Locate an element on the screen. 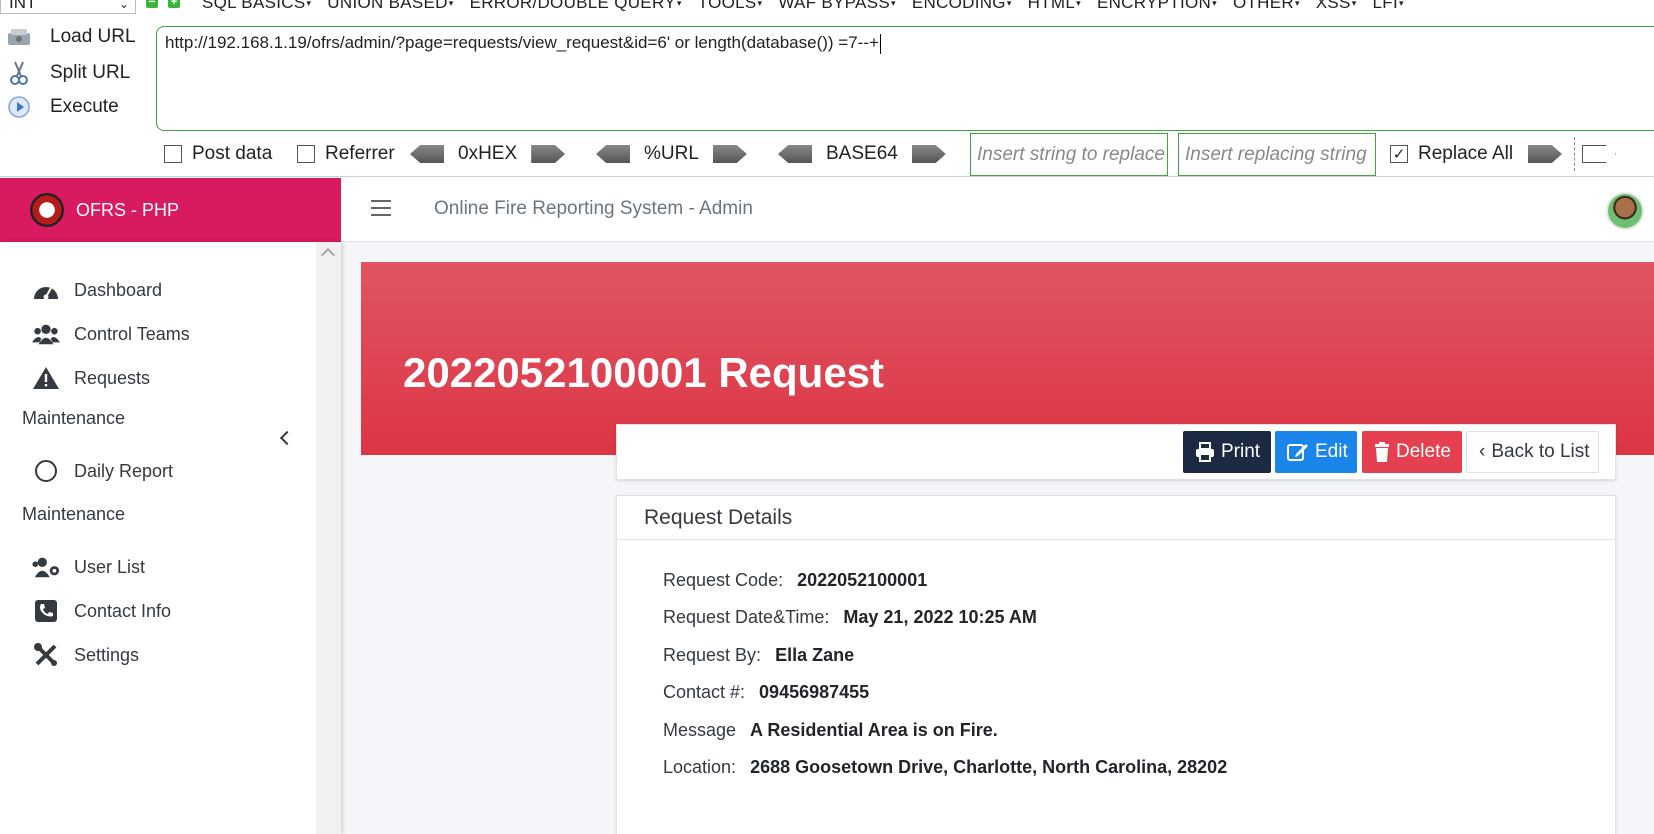  tachometer-icon is located at coordinates (46, 290).